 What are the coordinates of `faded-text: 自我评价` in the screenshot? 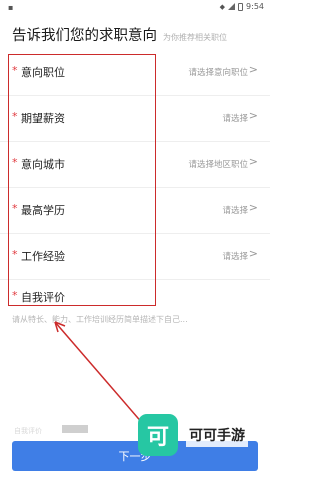 It's located at (28, 431).